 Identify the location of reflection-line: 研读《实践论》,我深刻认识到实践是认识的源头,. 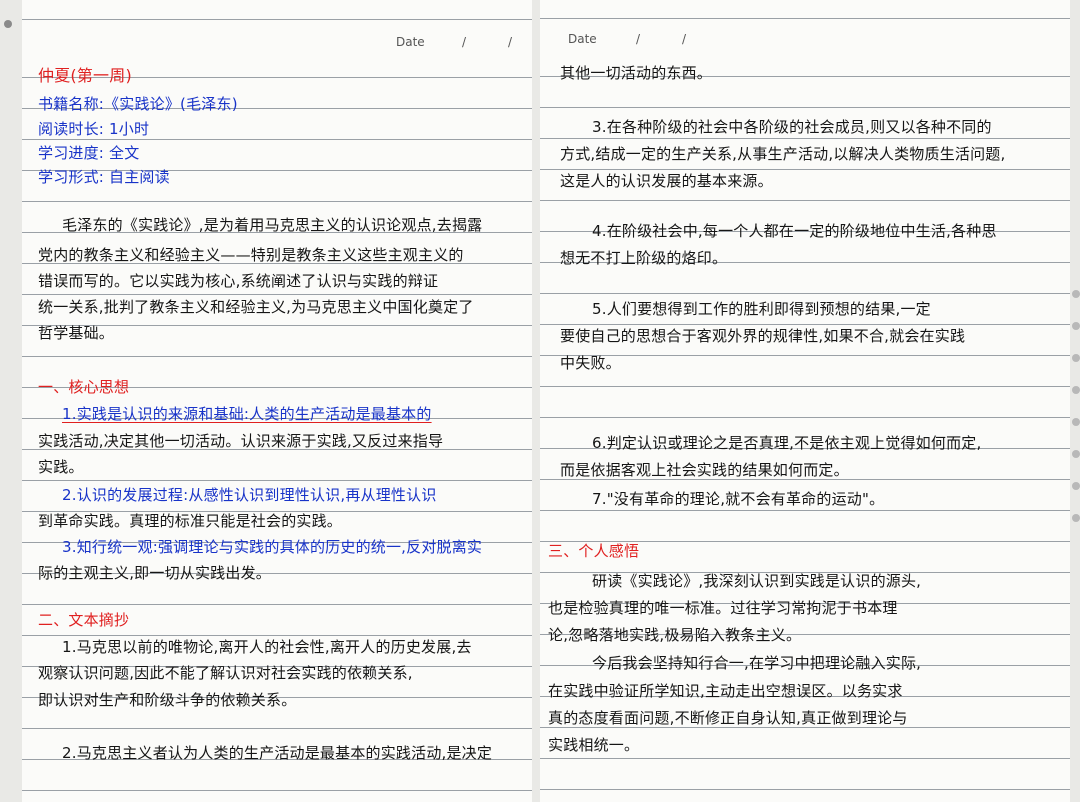
(757, 581).